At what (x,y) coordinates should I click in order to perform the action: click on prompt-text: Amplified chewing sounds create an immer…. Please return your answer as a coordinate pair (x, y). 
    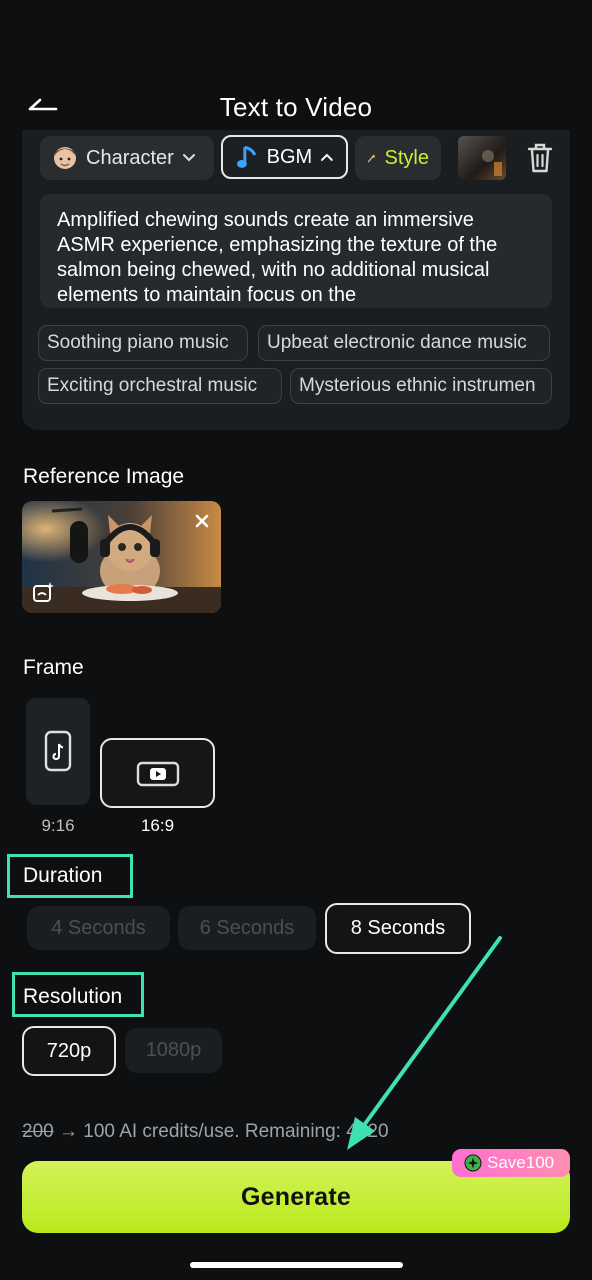
    Looking at the image, I should click on (277, 257).